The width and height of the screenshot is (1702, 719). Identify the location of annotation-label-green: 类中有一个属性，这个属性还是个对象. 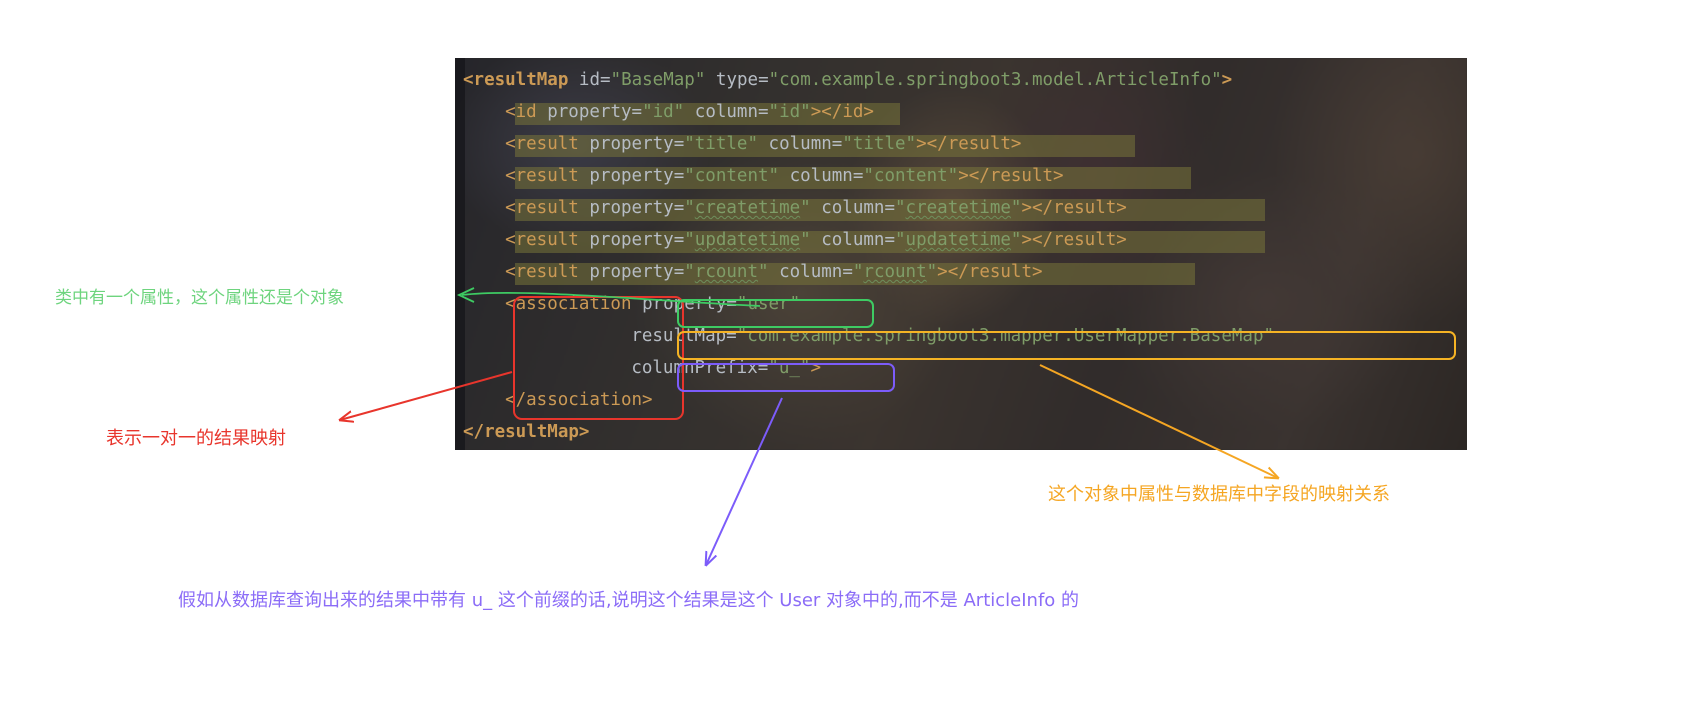
(199, 298).